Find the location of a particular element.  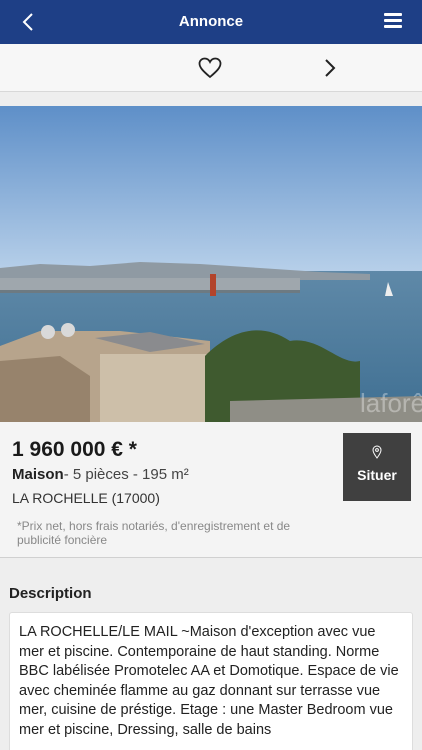

heart-outline-icon is located at coordinates (210, 68).